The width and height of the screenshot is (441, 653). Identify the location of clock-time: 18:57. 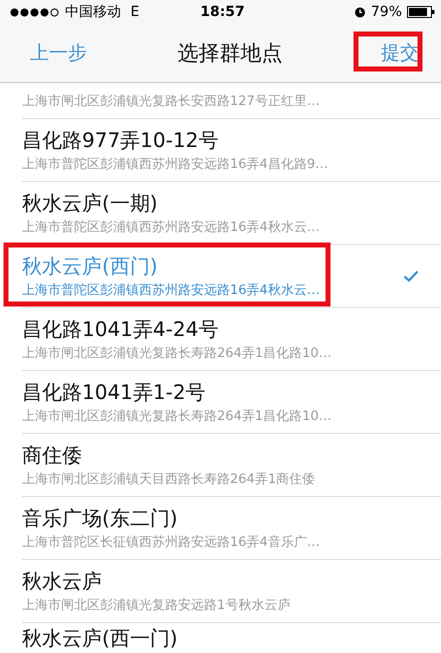
(222, 12).